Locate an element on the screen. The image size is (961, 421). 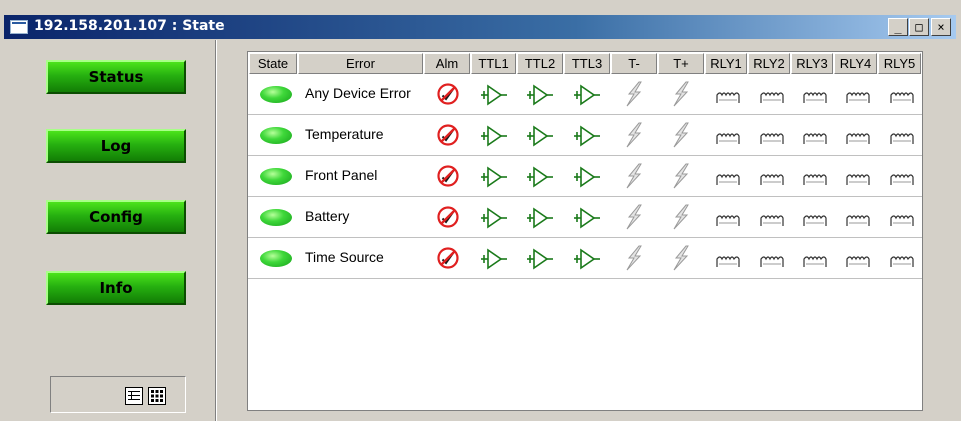
column-header-rly4: RLY4 is located at coordinates (855, 63).